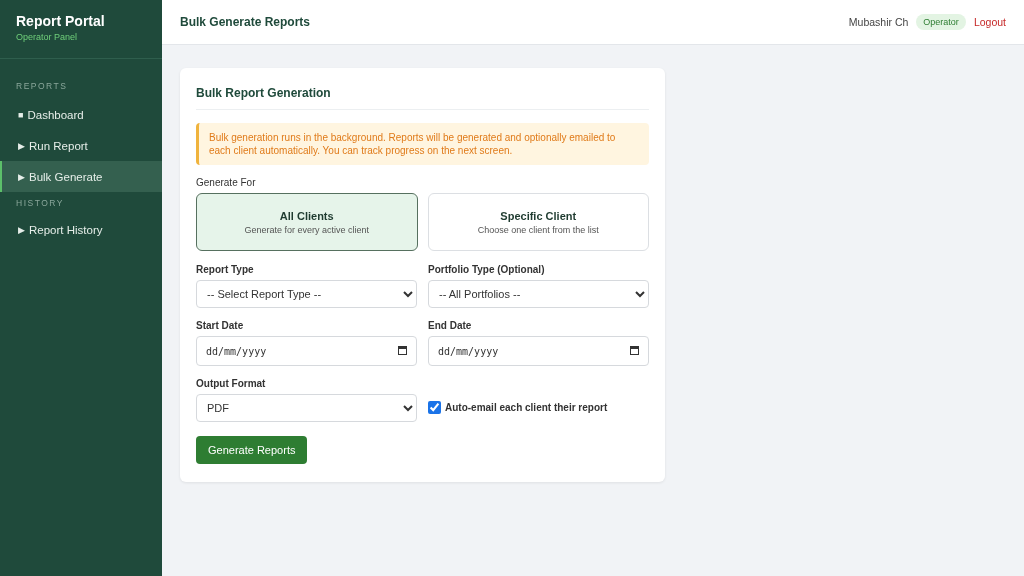  What do you see at coordinates (307, 222) in the screenshot?
I see `option-card: All Clients Generate for every active client` at bounding box center [307, 222].